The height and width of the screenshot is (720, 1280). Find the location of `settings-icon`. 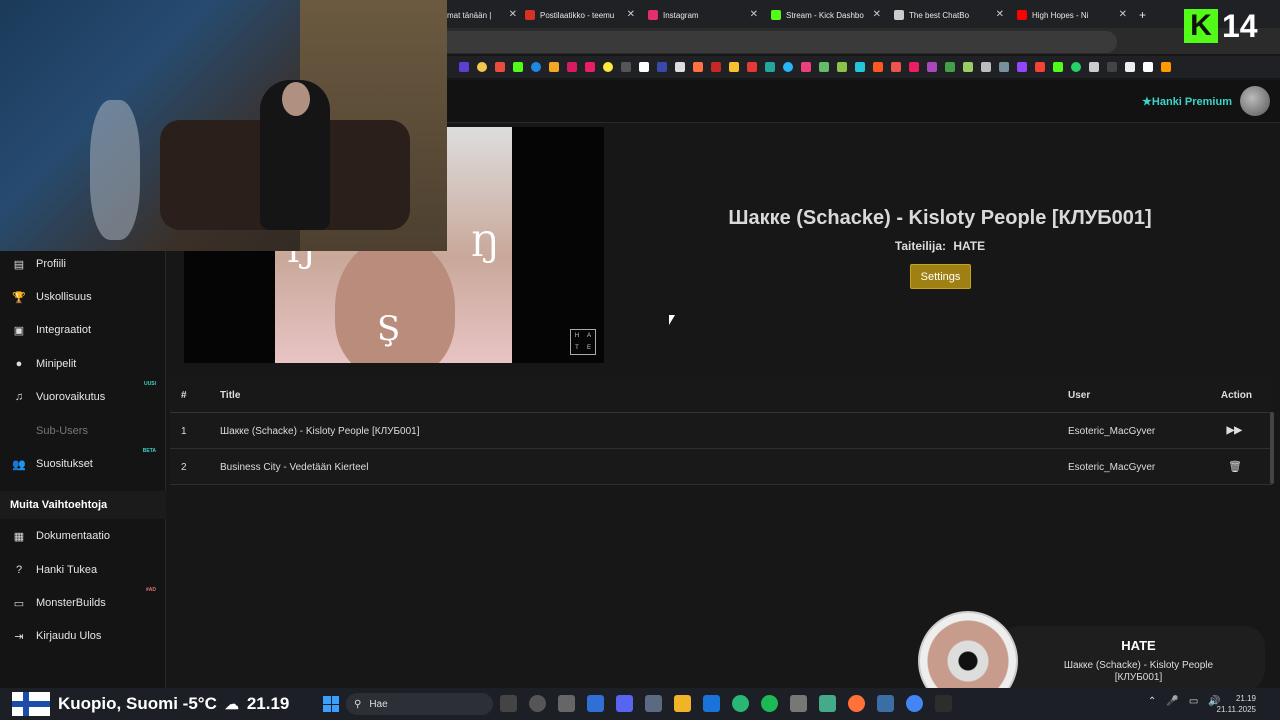

settings-icon is located at coordinates (653, 703).